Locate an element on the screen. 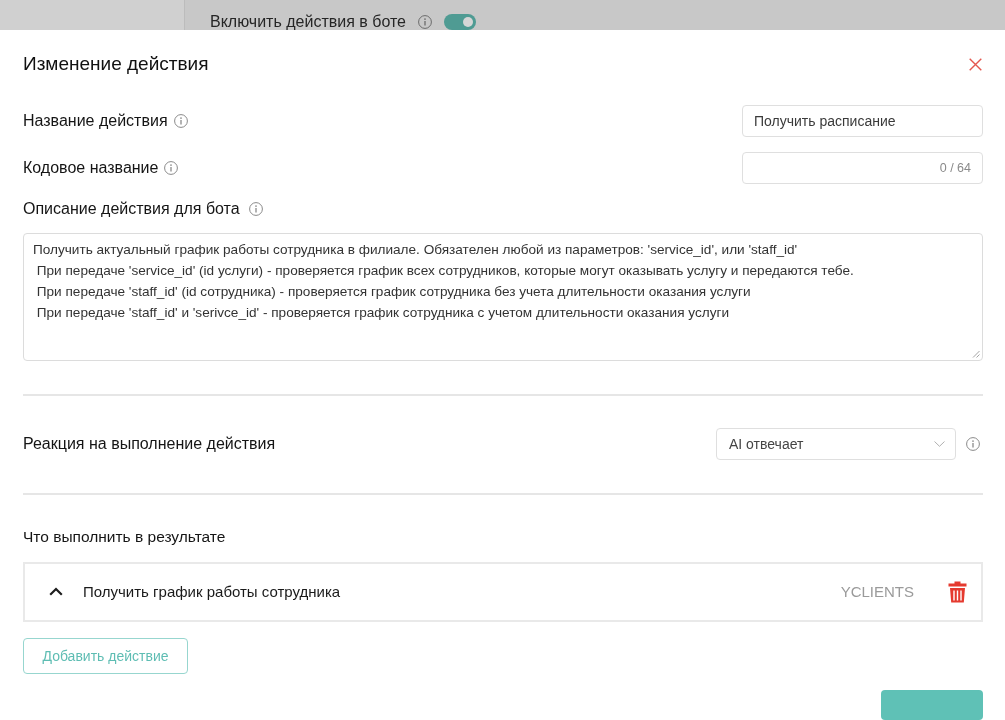 The image size is (1005, 720). field-label: Описание действия для бота is located at coordinates (131, 209).